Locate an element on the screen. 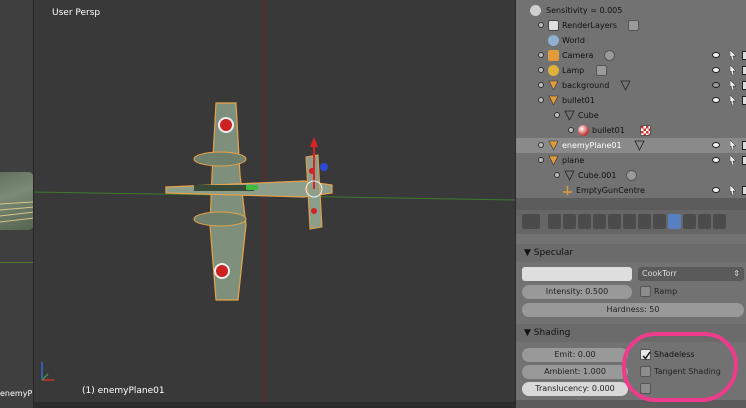 The width and height of the screenshot is (746, 408). scene-tab-icon is located at coordinates (584, 221).